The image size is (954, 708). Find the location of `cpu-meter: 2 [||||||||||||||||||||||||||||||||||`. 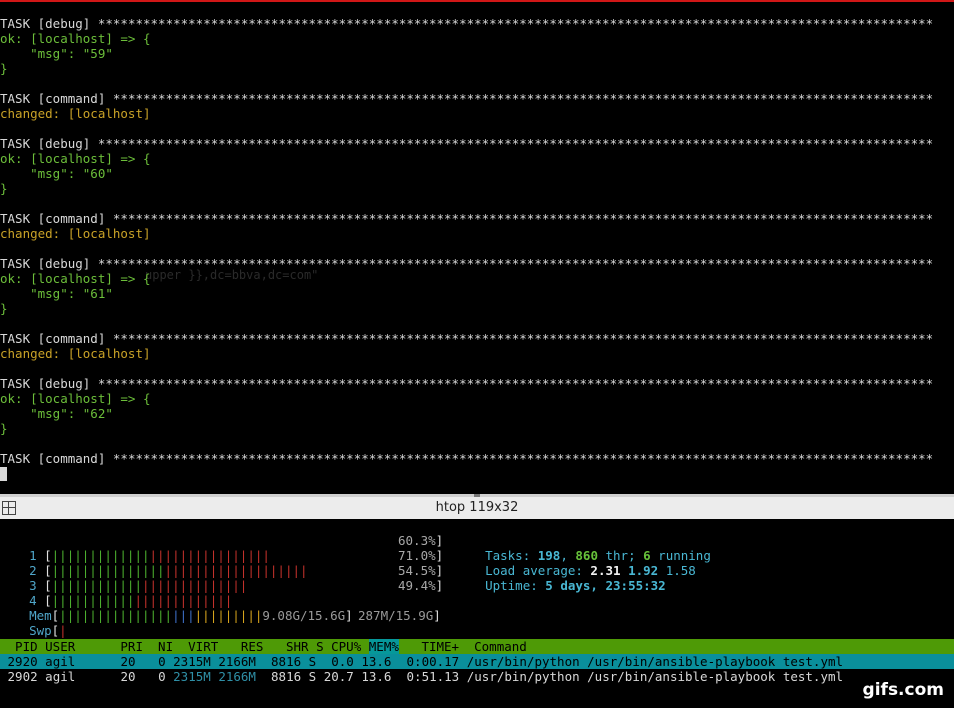

cpu-meter: 2 [|||||||||||||||||||||||||||||||||| is located at coordinates (168, 570).